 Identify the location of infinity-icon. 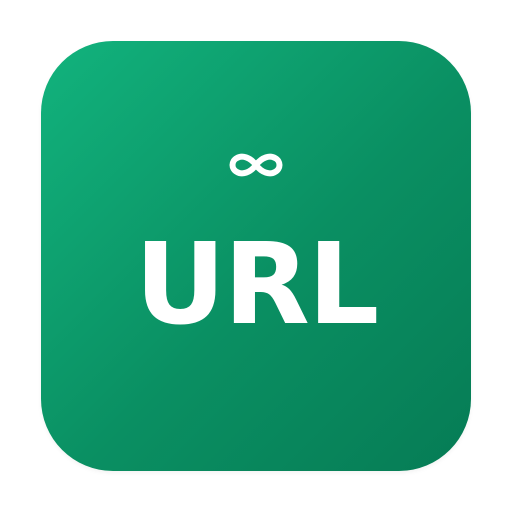
(256, 165).